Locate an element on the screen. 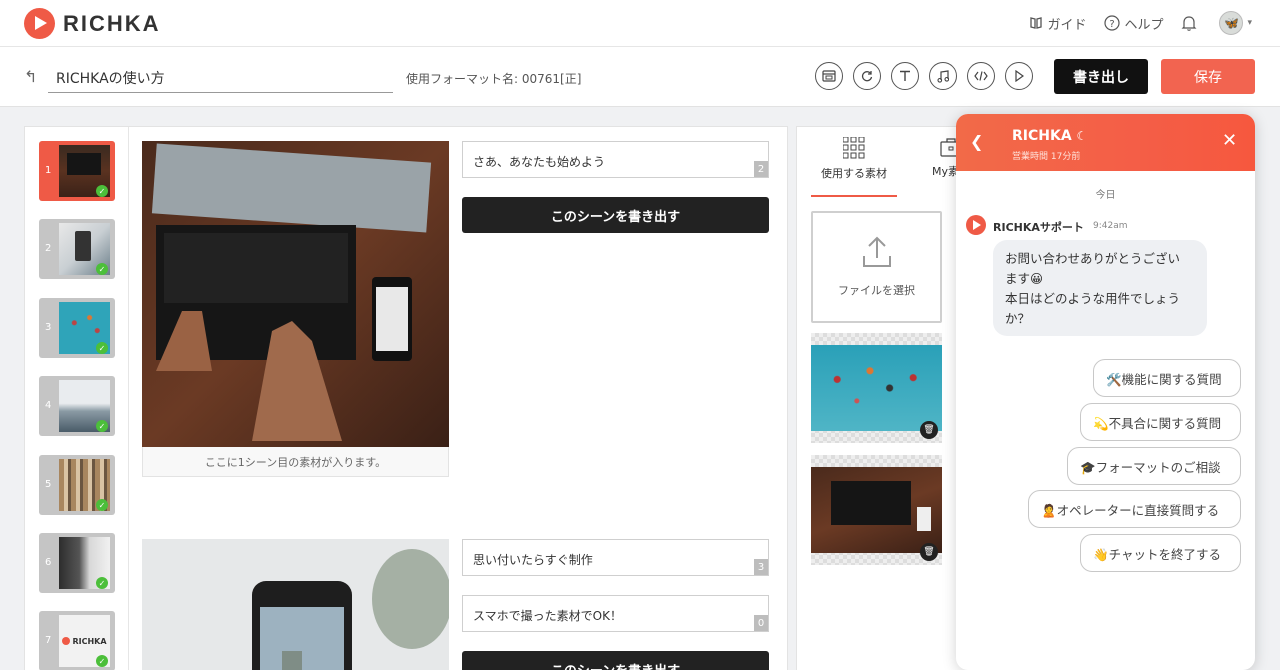  chat-option-format: 🎓フォーマットのご相談 is located at coordinates (1154, 466).